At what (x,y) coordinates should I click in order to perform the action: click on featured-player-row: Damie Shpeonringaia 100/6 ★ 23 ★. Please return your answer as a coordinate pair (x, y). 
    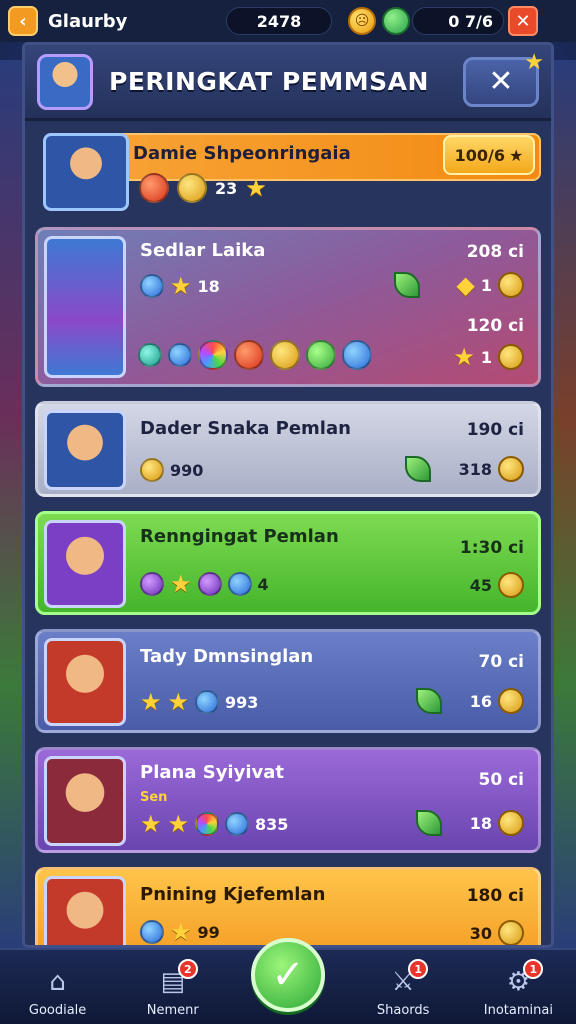
    Looking at the image, I should click on (288, 172).